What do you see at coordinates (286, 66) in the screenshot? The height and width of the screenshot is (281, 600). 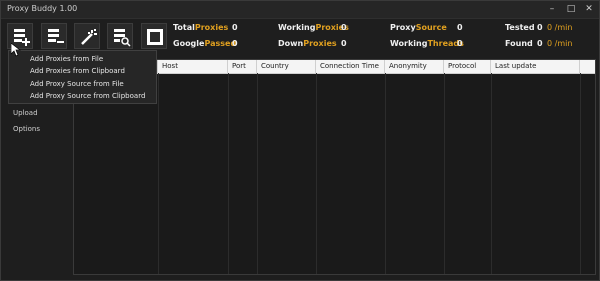 I see `column-header-country: Country` at bounding box center [286, 66].